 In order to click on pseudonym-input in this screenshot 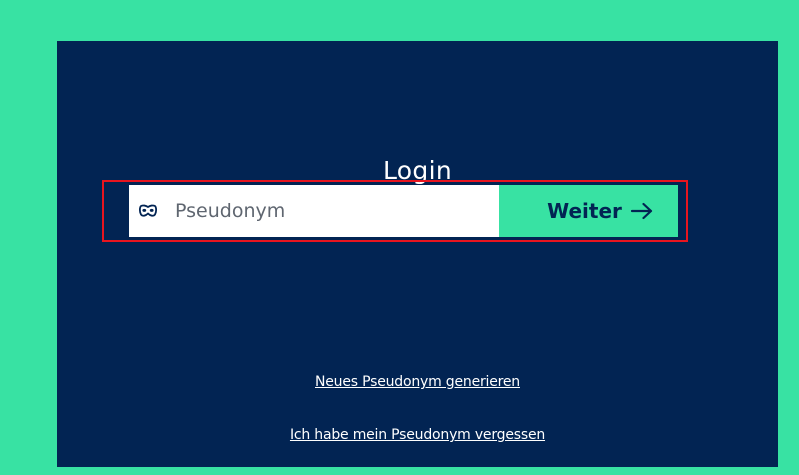, I will do `click(333, 211)`.